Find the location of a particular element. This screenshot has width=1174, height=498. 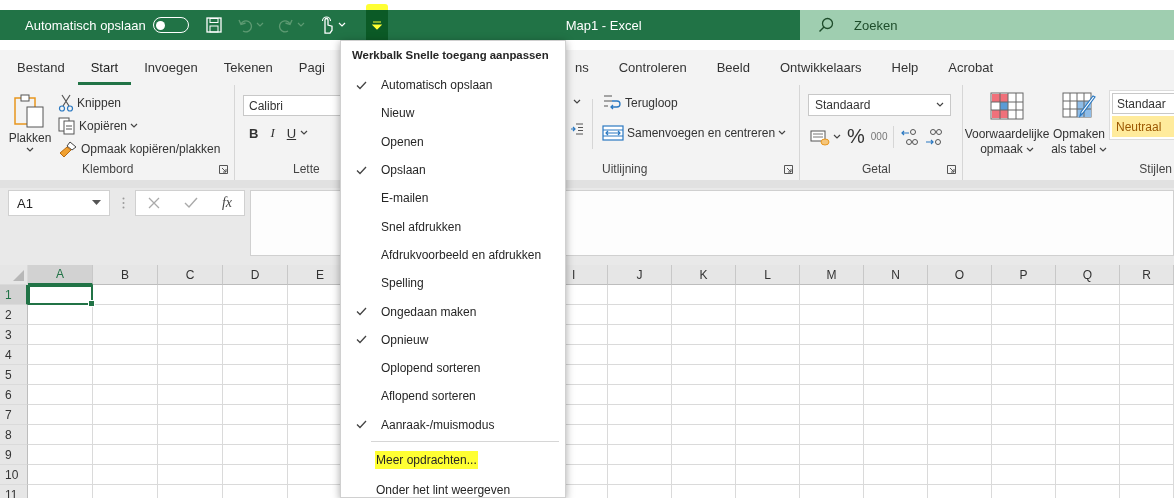

clipboard-command: Knippen is located at coordinates (139, 103).